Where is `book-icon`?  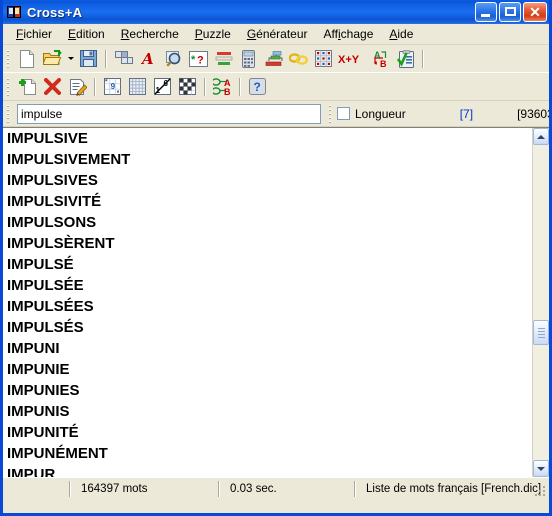 book-icon is located at coordinates (15, 12).